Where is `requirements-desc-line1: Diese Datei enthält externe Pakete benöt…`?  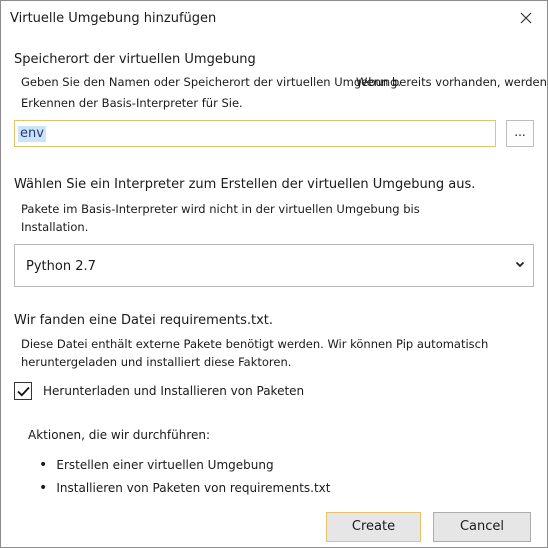 requirements-desc-line1: Diese Datei enthält externe Pakete benöt… is located at coordinates (255, 344).